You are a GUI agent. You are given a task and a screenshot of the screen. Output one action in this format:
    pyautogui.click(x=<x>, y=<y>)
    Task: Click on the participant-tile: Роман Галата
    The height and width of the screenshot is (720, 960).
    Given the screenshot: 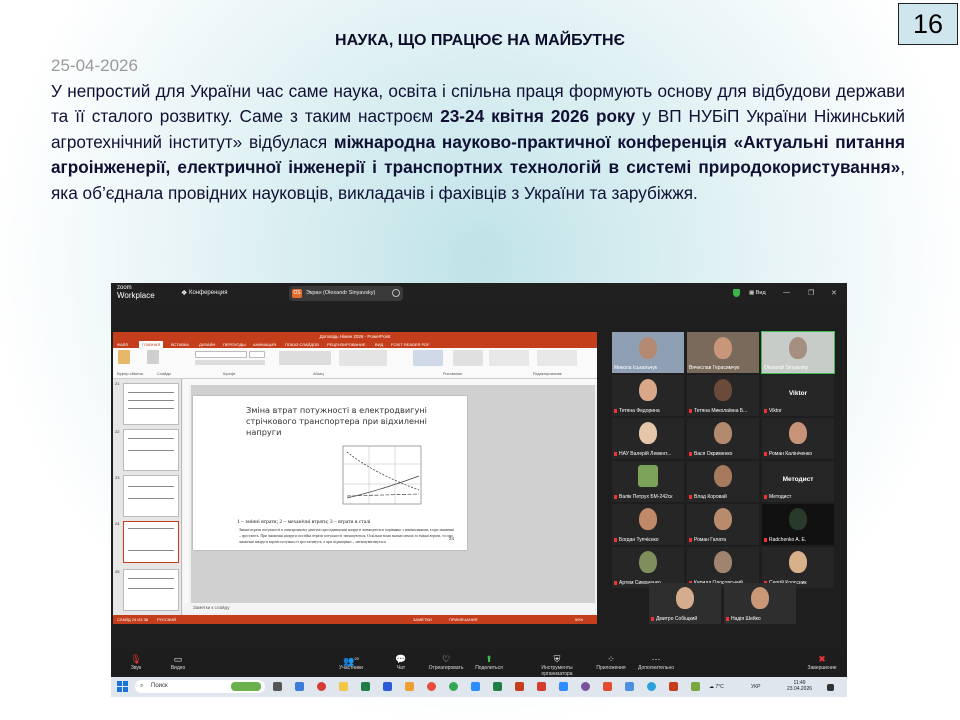 What is the action you would take?
    pyautogui.click(x=723, y=524)
    